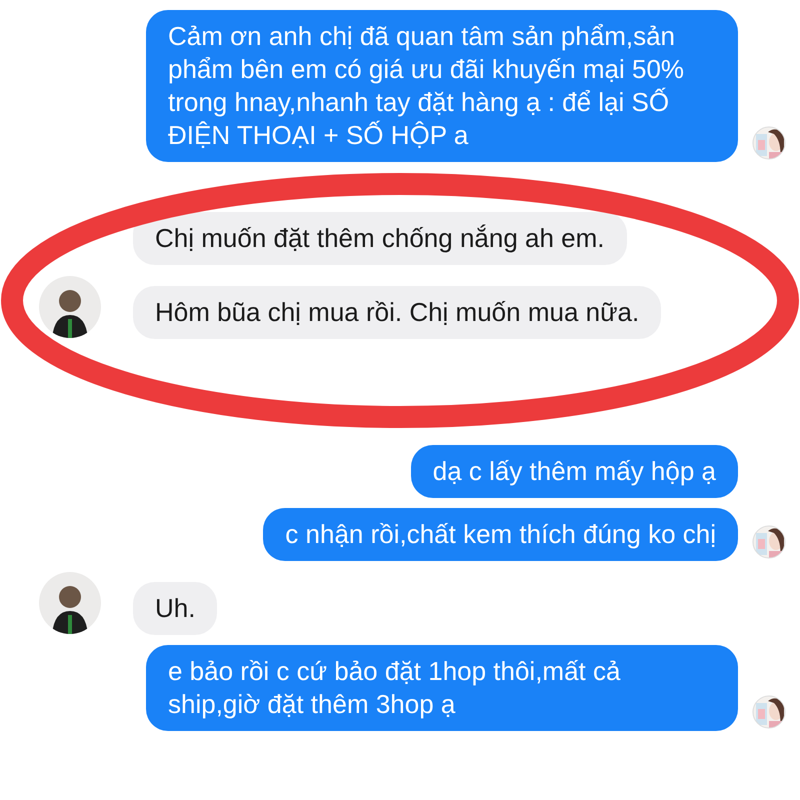  Describe the element at coordinates (397, 312) in the screenshot. I see `message-bubble: Hôm bũa chị mua rồi. Chị muốn mua nữa.` at that location.